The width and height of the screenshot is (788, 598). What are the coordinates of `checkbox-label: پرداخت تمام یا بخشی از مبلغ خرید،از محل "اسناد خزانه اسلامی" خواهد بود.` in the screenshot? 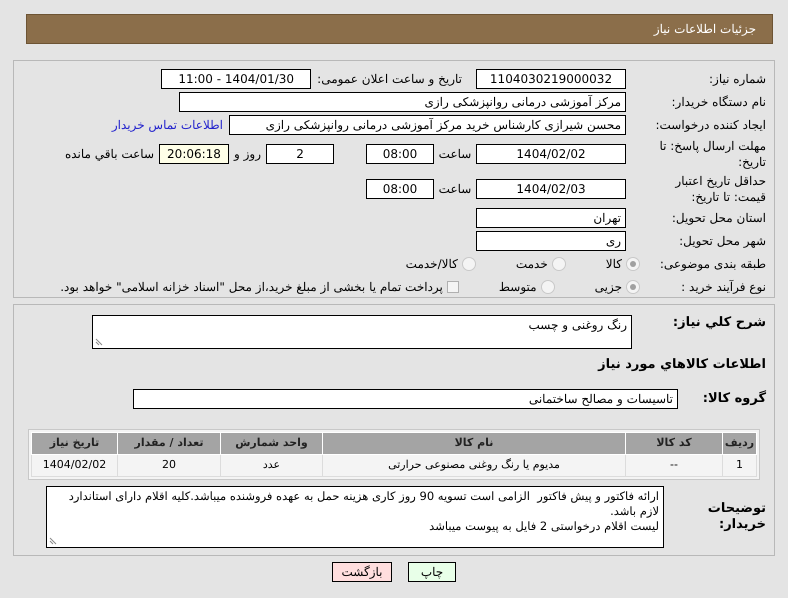 It's located at (251, 287).